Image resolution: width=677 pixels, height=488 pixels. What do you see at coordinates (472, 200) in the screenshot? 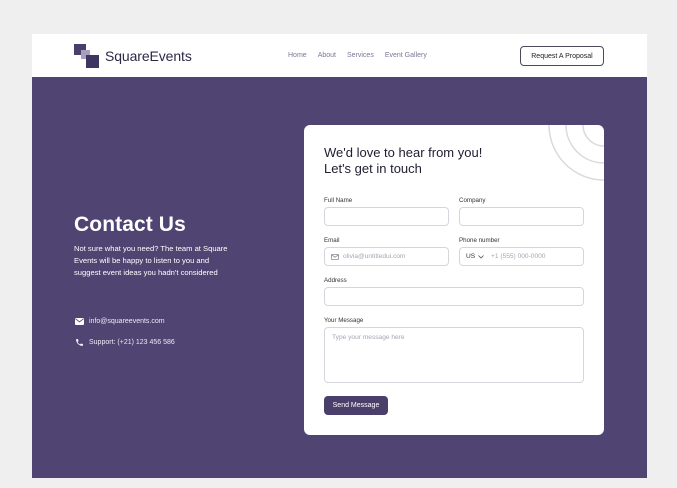
I see `company-label: Company` at bounding box center [472, 200].